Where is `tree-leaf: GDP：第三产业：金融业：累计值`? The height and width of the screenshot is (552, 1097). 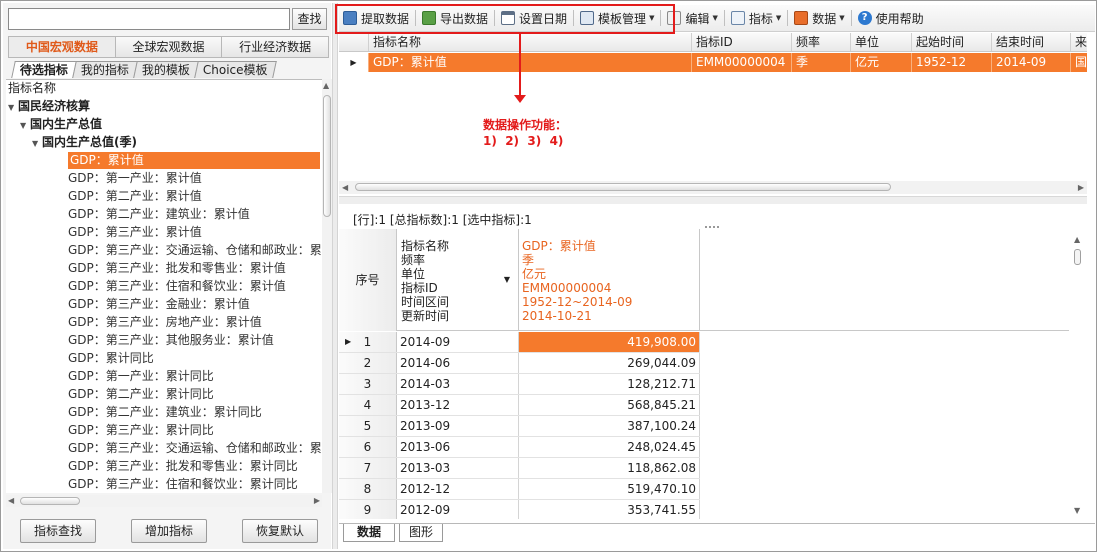
tree-leaf: GDP：第三产业：金融业：累计值 is located at coordinates (164, 304).